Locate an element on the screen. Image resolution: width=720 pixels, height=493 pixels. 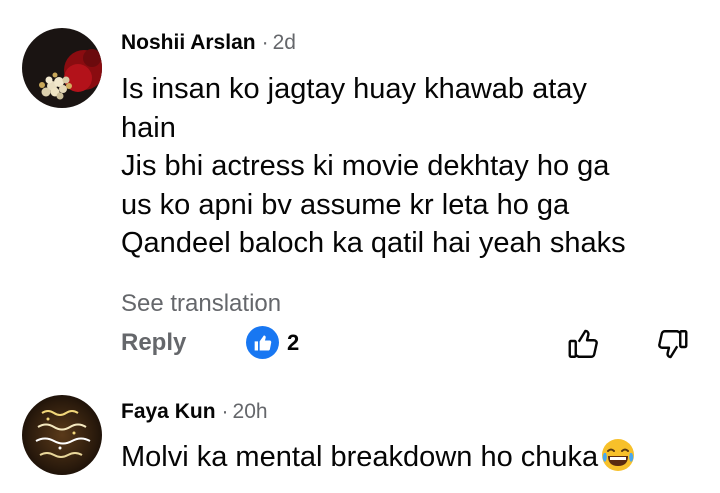
thumbs-down-outline-icon is located at coordinates (672, 344).